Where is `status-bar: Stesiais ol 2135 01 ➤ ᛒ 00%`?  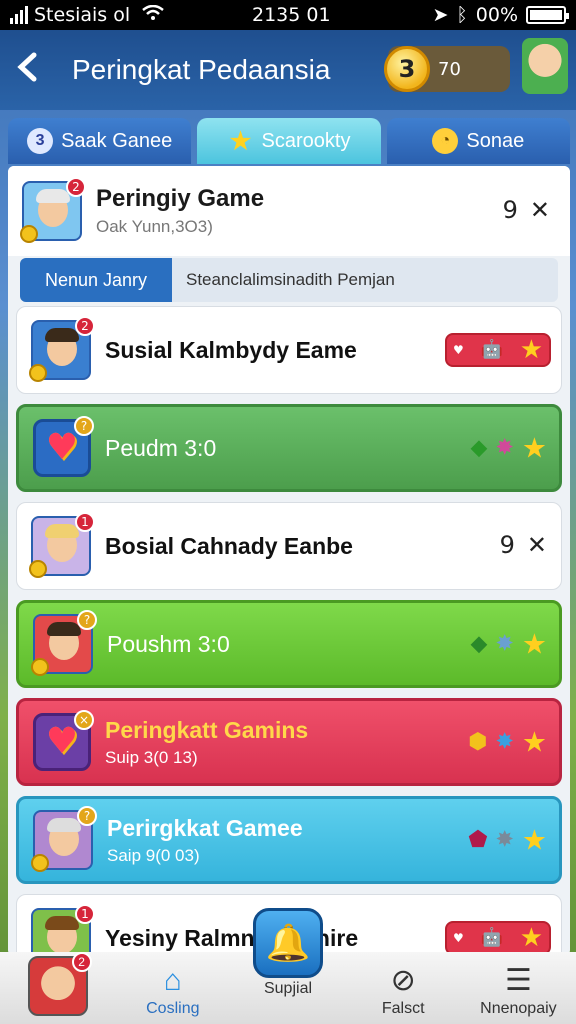
status-bar: Stesiais ol 2135 01 ➤ ᛒ 00% is located at coordinates (288, 15).